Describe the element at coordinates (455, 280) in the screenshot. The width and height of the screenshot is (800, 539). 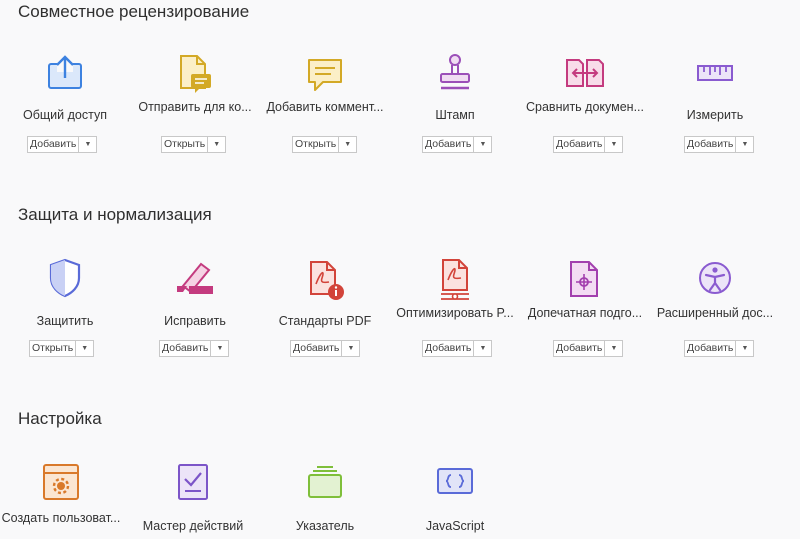
I see `optimize-pdf-icon` at that location.